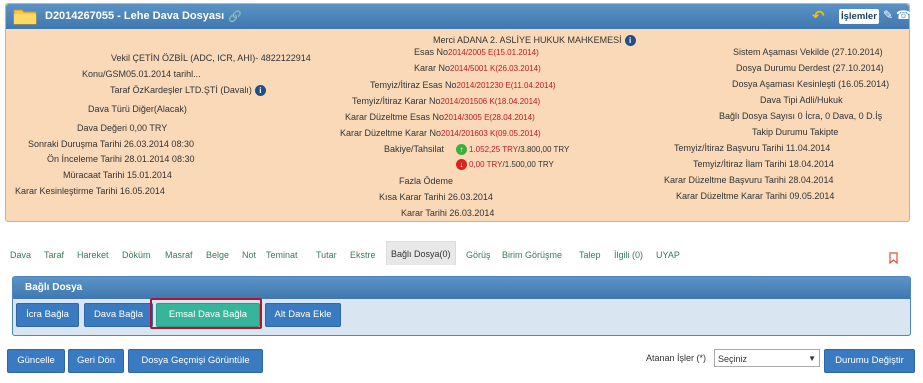 The height and width of the screenshot is (383, 923). I want to click on muracaat-field: Müracaat Tarihi 15.01.2014, so click(117, 175).